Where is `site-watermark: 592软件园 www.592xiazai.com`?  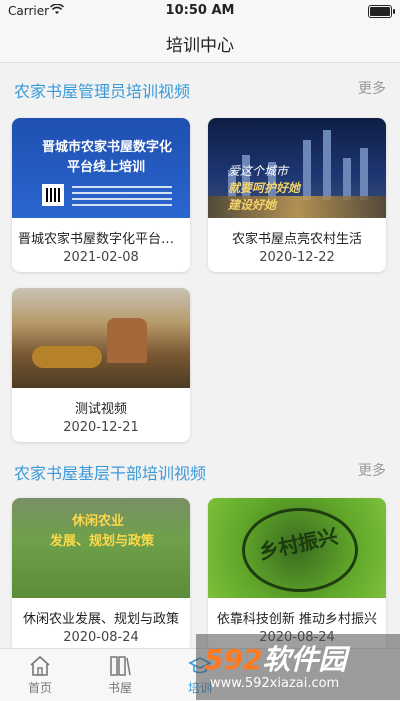
site-watermark: 592软件园 www.592xiazai.com is located at coordinates (298, 667).